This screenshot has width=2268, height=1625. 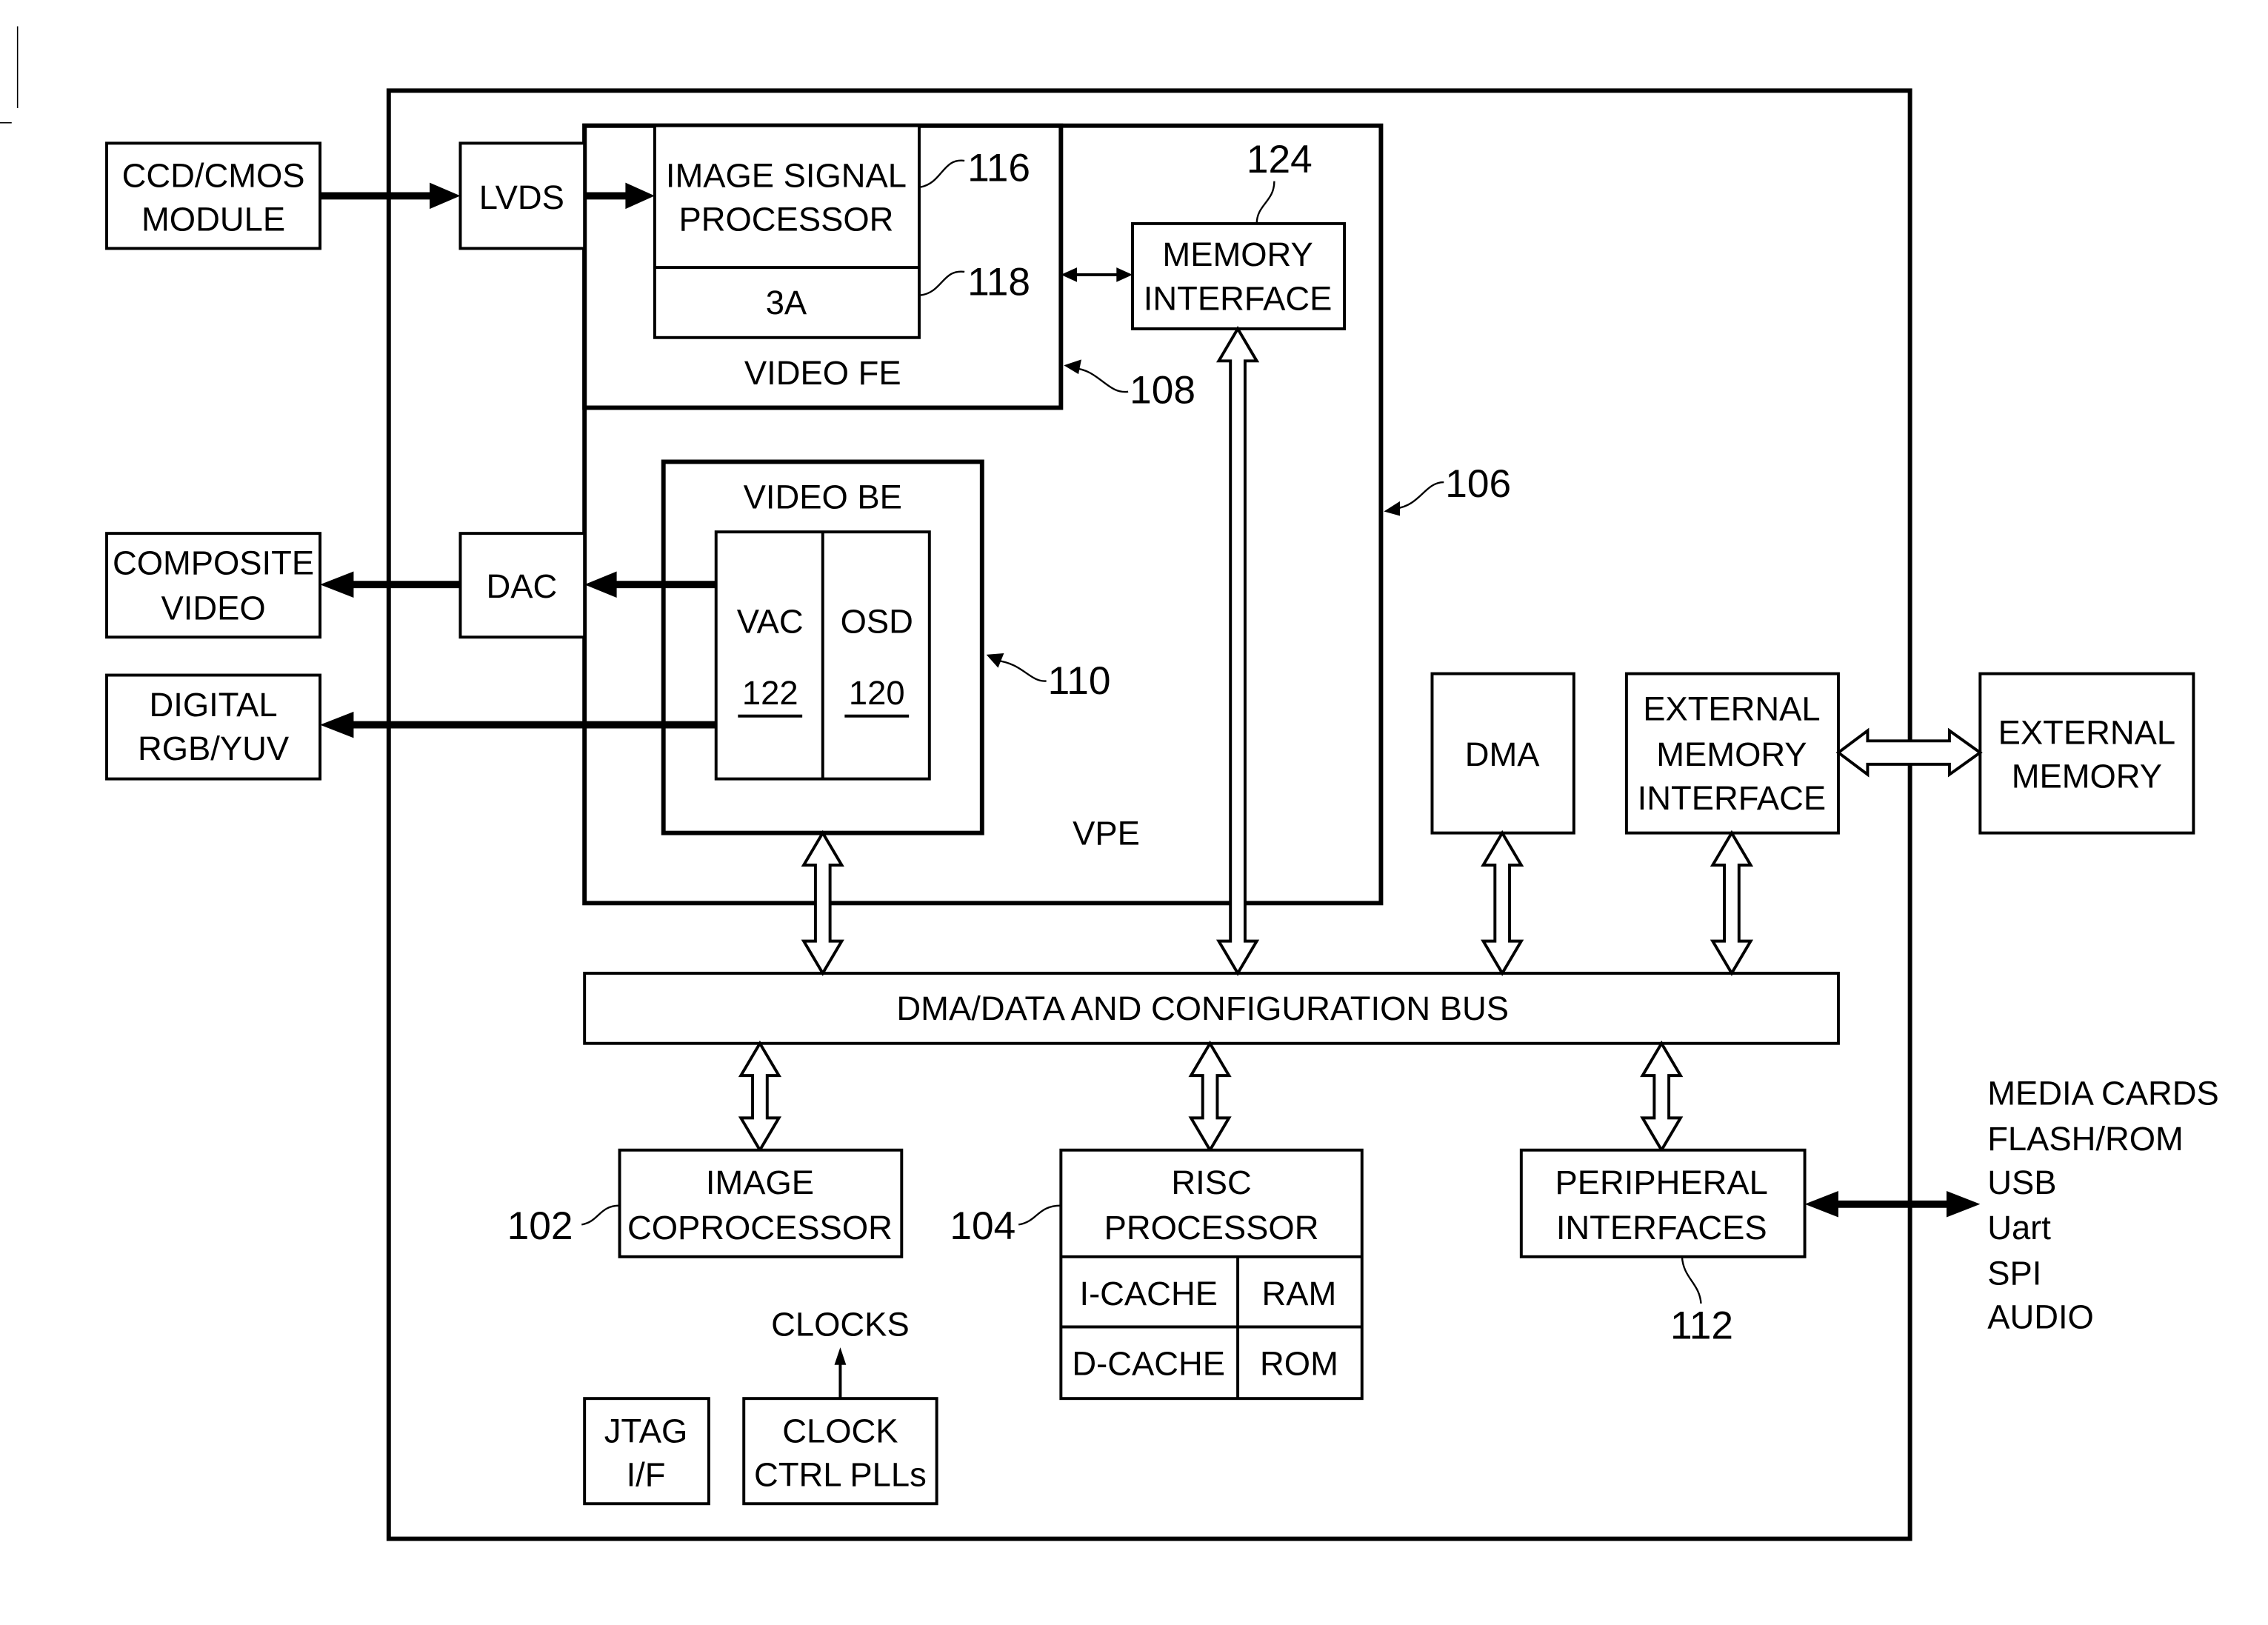 What do you see at coordinates (1892, 1204) in the screenshot?
I see `peripheral-media-arrow` at bounding box center [1892, 1204].